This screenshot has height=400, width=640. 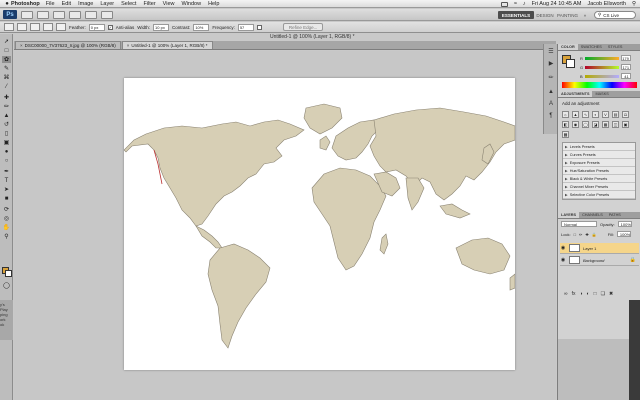 I want to click on curves-icon: ∿, so click(x=585, y=114).